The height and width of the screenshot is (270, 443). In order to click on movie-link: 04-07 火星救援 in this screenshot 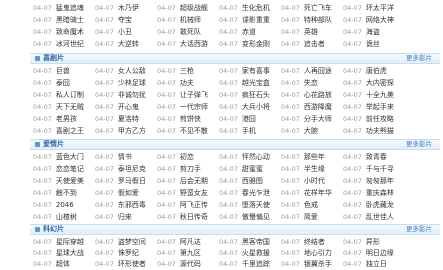, I will do `click(250, 252)`.